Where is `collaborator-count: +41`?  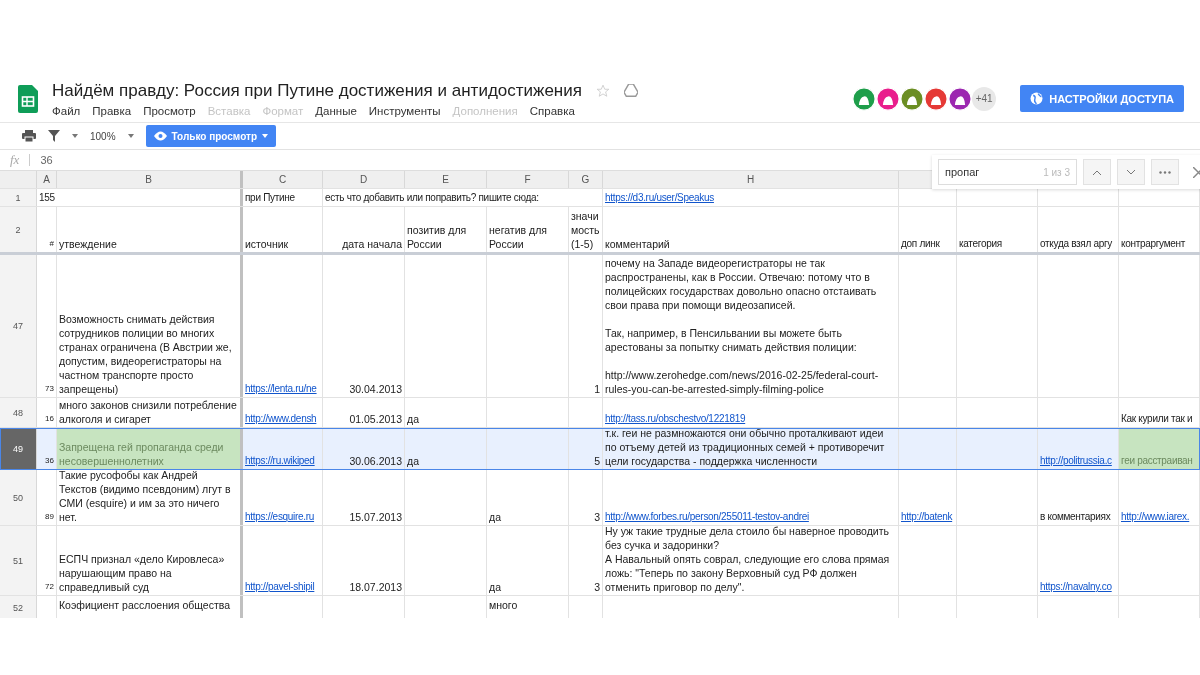
collaborator-count: +41 is located at coordinates (984, 98).